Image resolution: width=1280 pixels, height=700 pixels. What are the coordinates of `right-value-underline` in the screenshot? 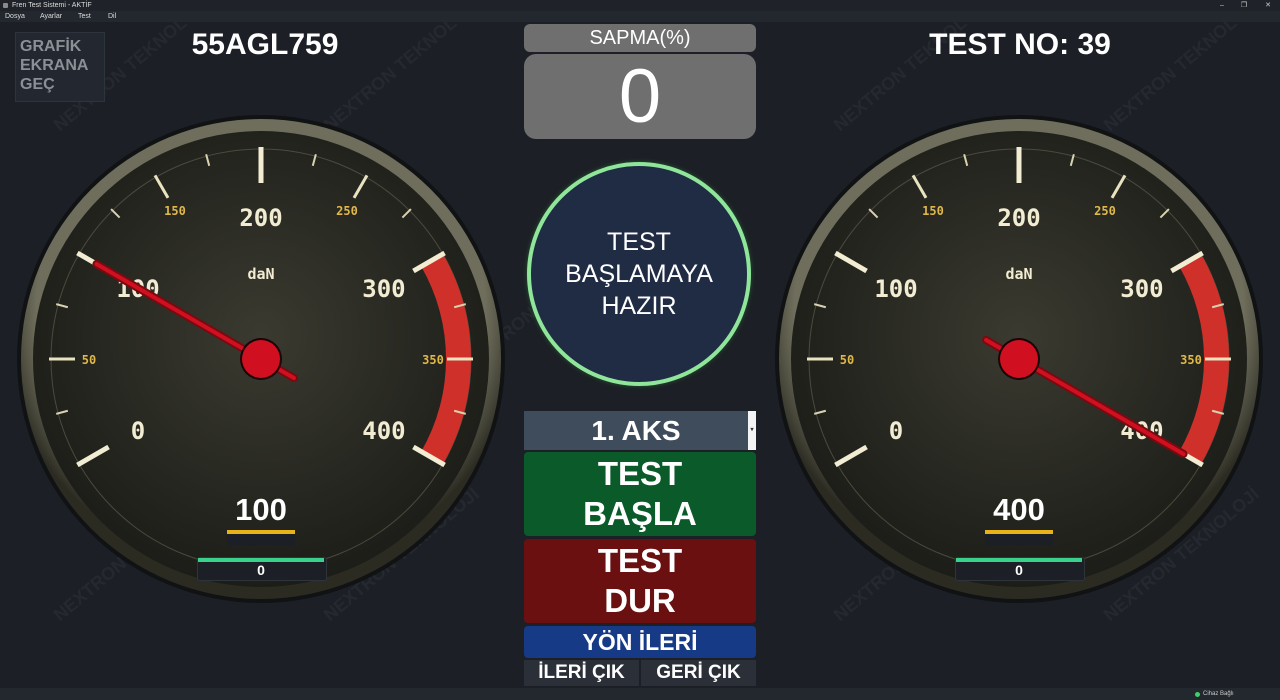 It's located at (1019, 532).